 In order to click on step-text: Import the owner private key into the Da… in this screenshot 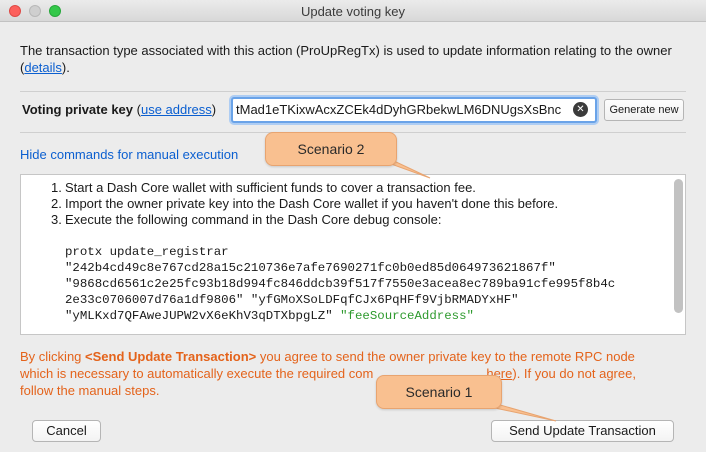, I will do `click(312, 203)`.